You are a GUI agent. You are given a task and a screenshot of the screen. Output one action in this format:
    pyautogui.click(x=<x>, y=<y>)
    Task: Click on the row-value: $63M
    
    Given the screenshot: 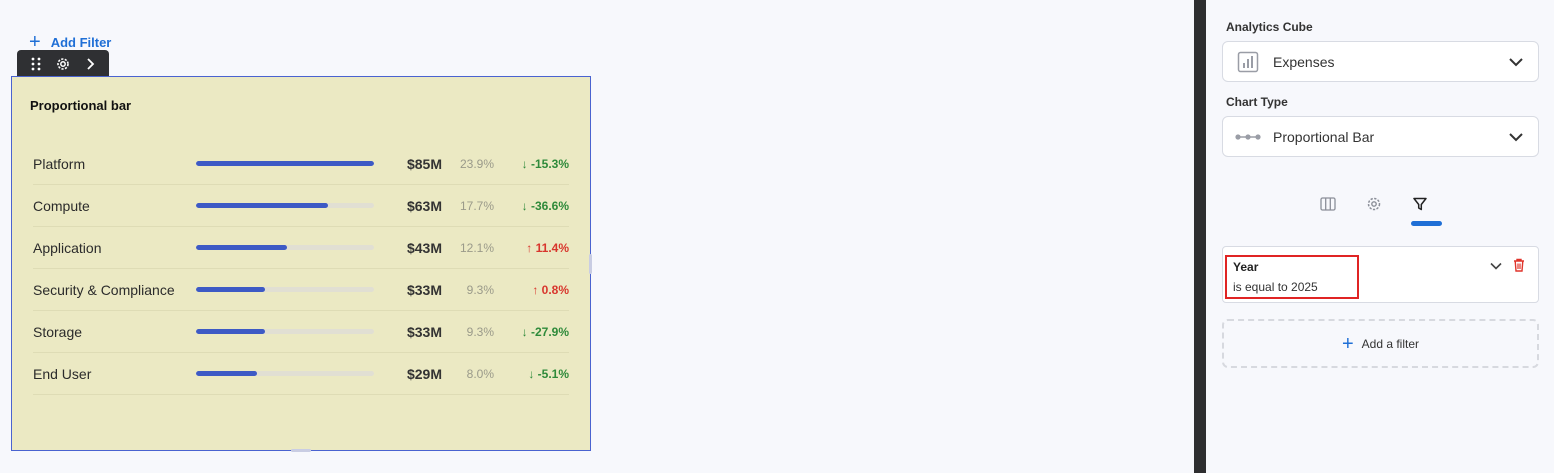 What is the action you would take?
    pyautogui.click(x=424, y=205)
    